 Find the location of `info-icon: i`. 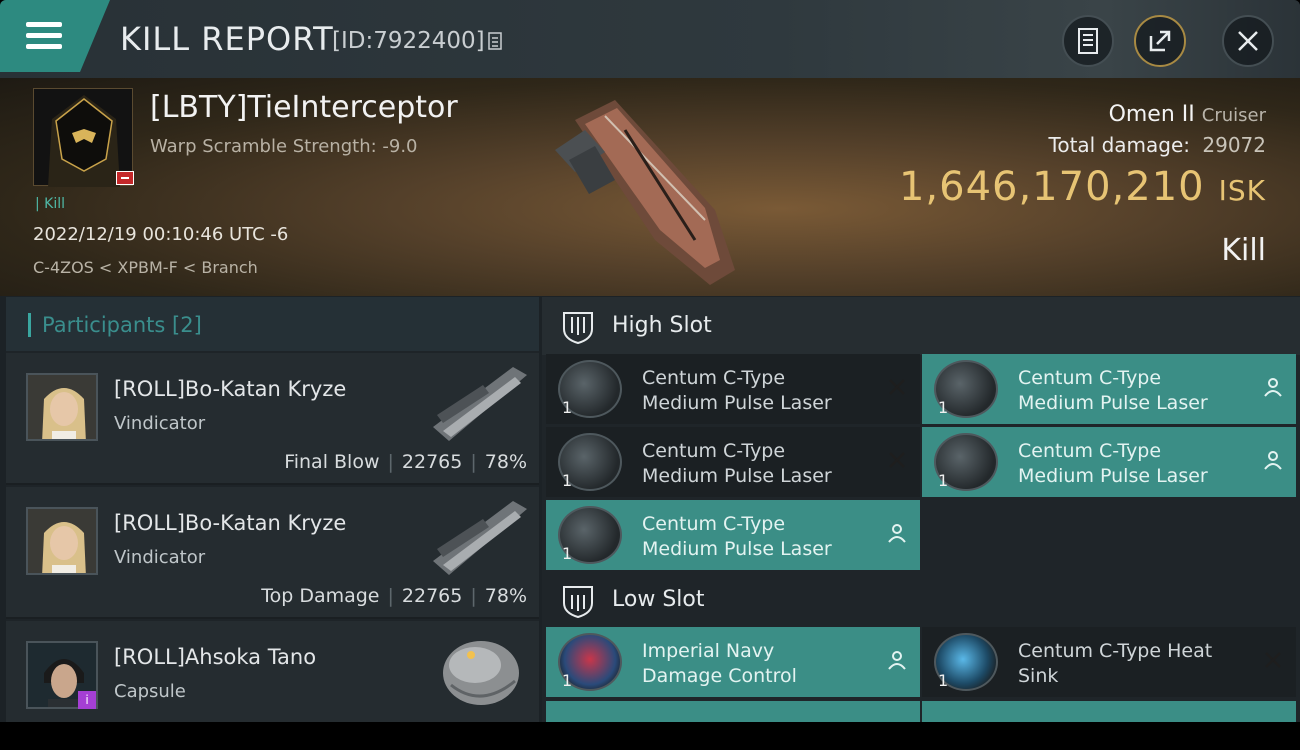

info-icon: i is located at coordinates (87, 700).